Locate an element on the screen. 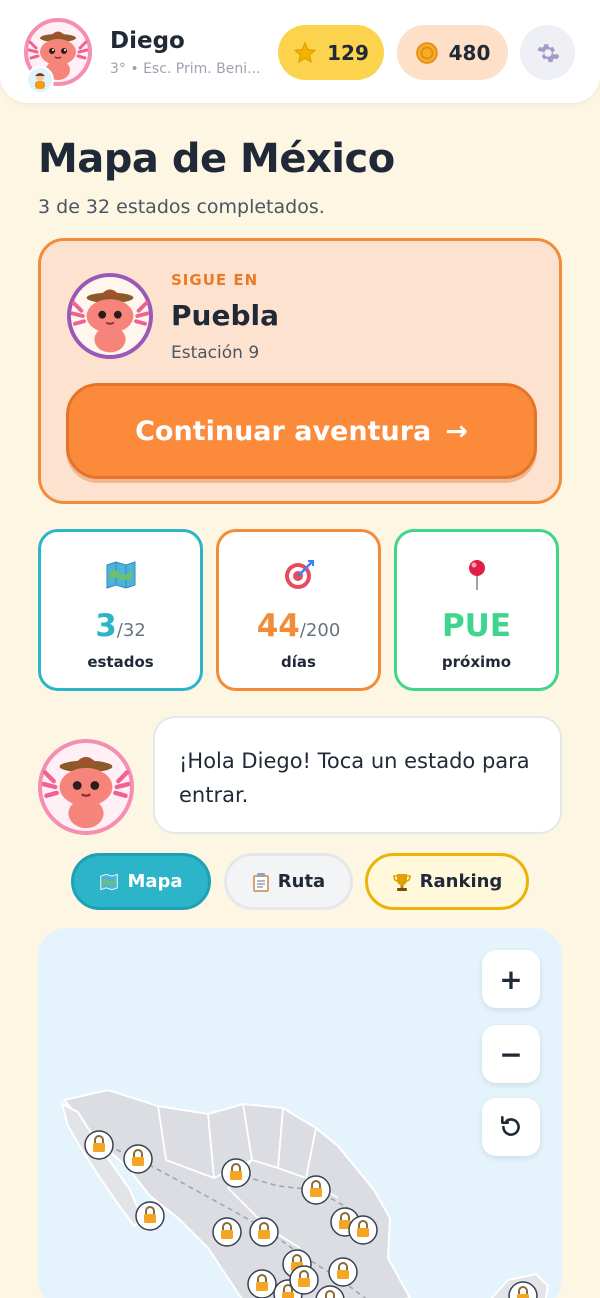 This screenshot has width=600, height=1298. target-icon is located at coordinates (298, 576).